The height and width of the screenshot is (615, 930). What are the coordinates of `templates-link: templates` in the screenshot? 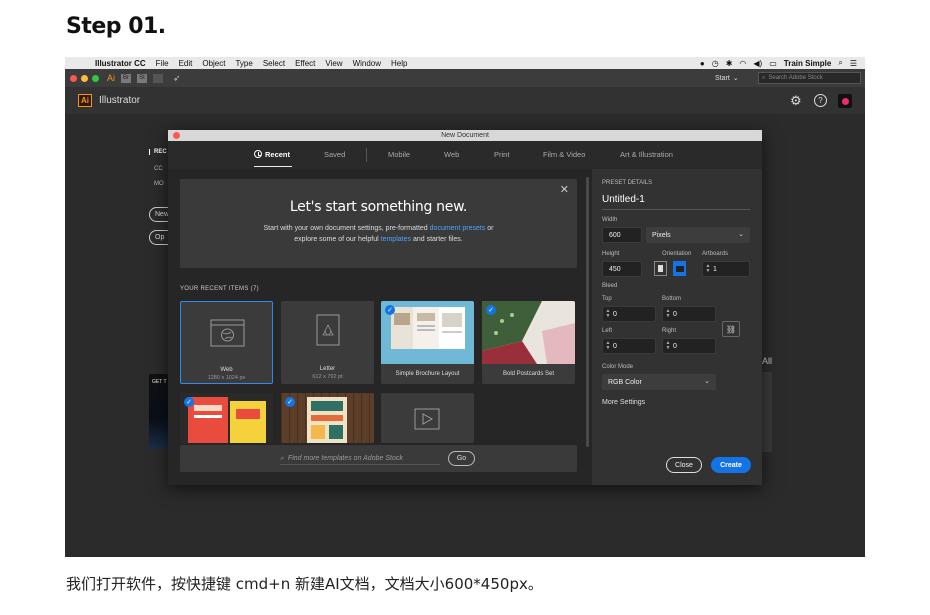 It's located at (396, 239).